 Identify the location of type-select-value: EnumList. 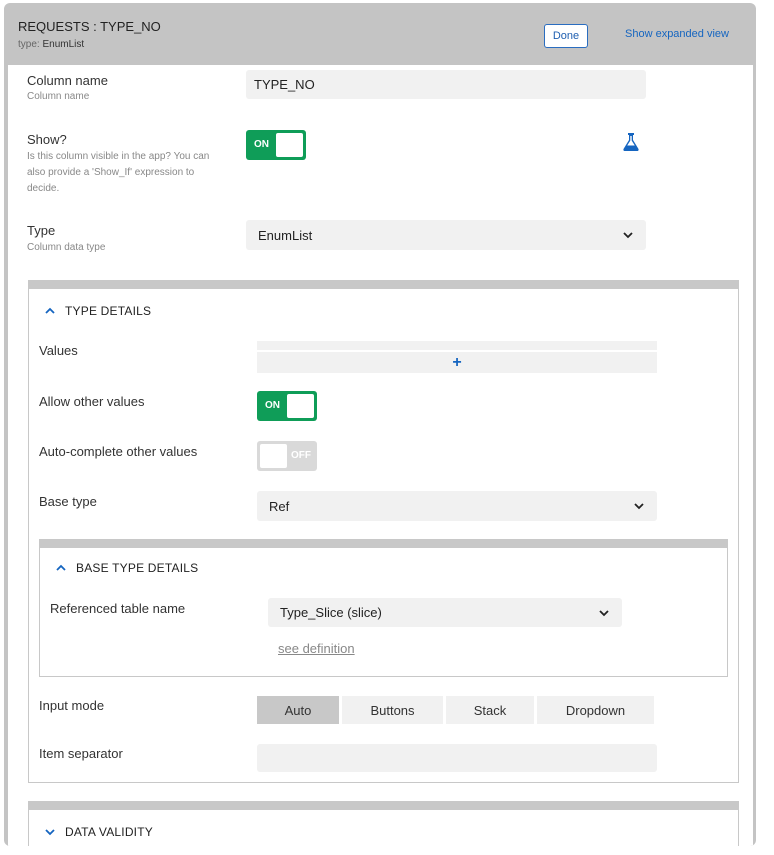
(285, 235).